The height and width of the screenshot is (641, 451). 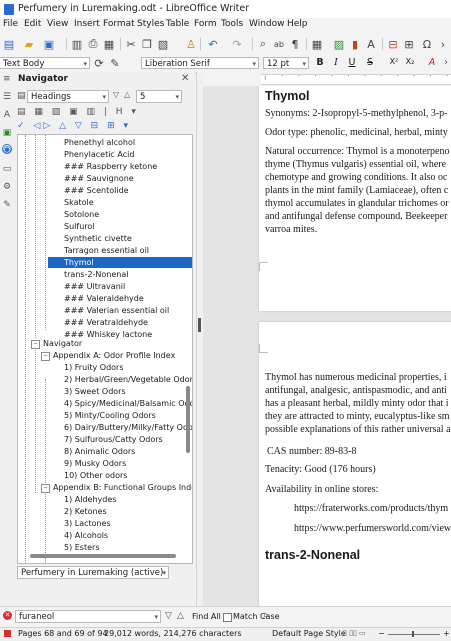 I want to click on store-link: https://www.perfumersworld.com/view, so click(x=372, y=529).